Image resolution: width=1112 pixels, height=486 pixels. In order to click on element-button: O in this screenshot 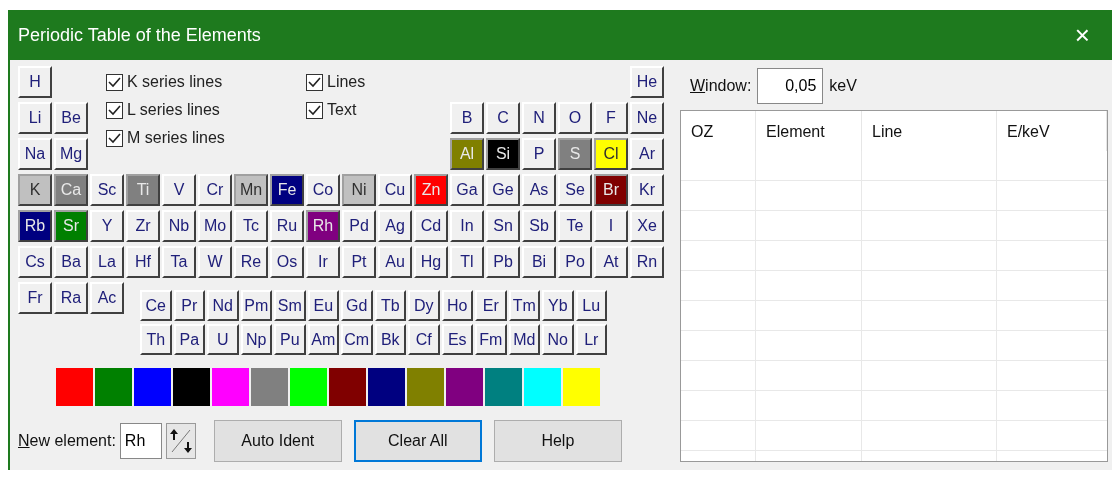, I will do `click(575, 118)`.